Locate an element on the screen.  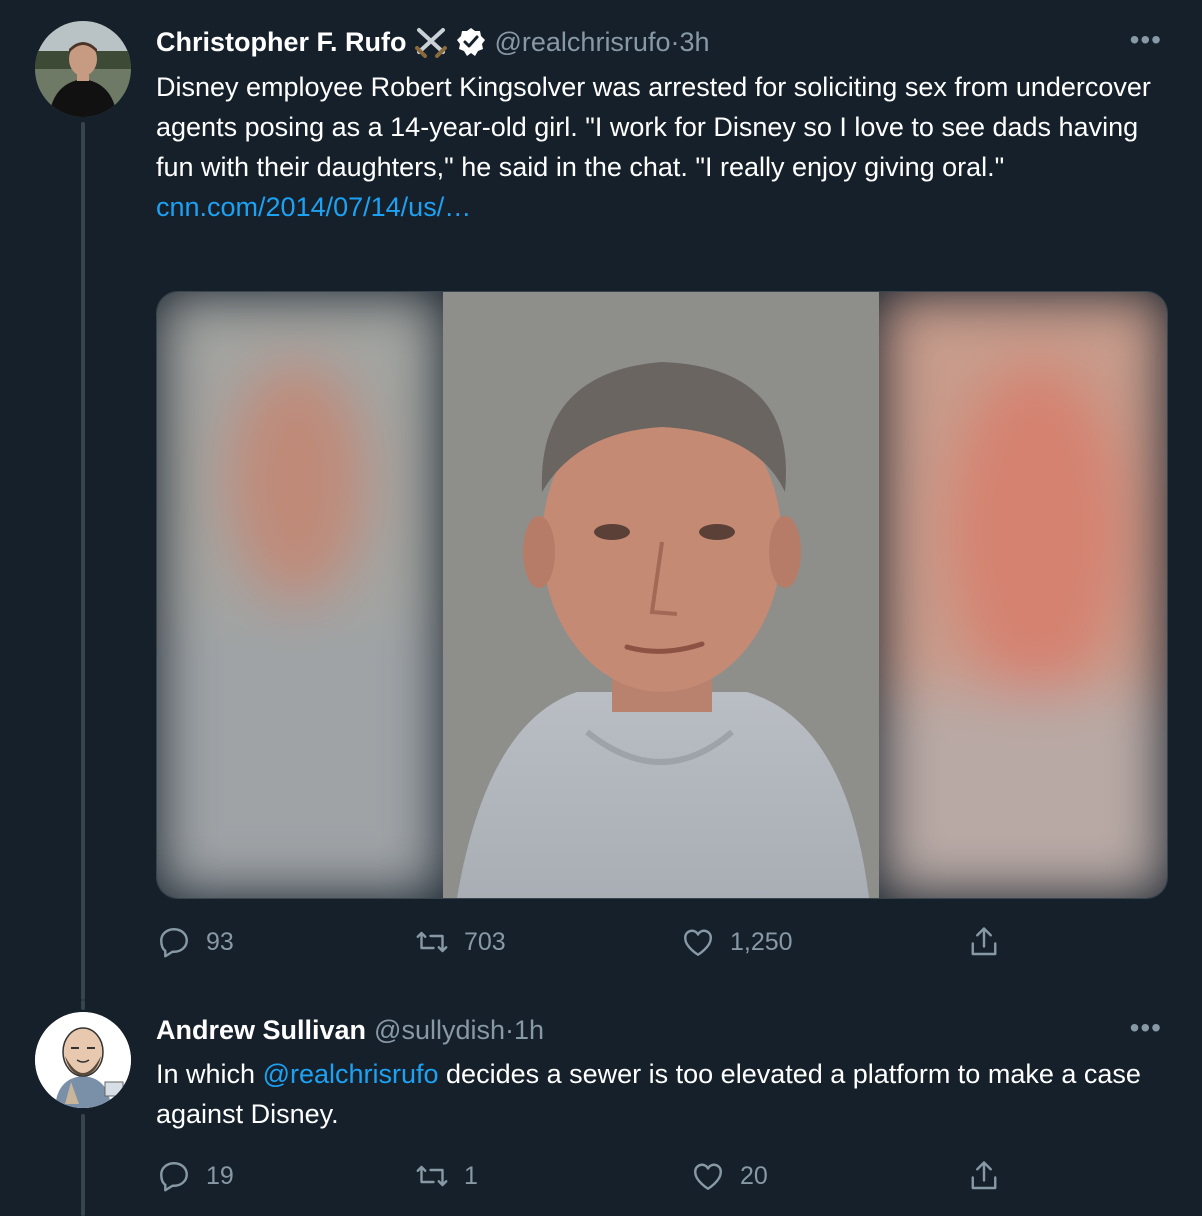
thread-line-bottom is located at coordinates (83, 1165).